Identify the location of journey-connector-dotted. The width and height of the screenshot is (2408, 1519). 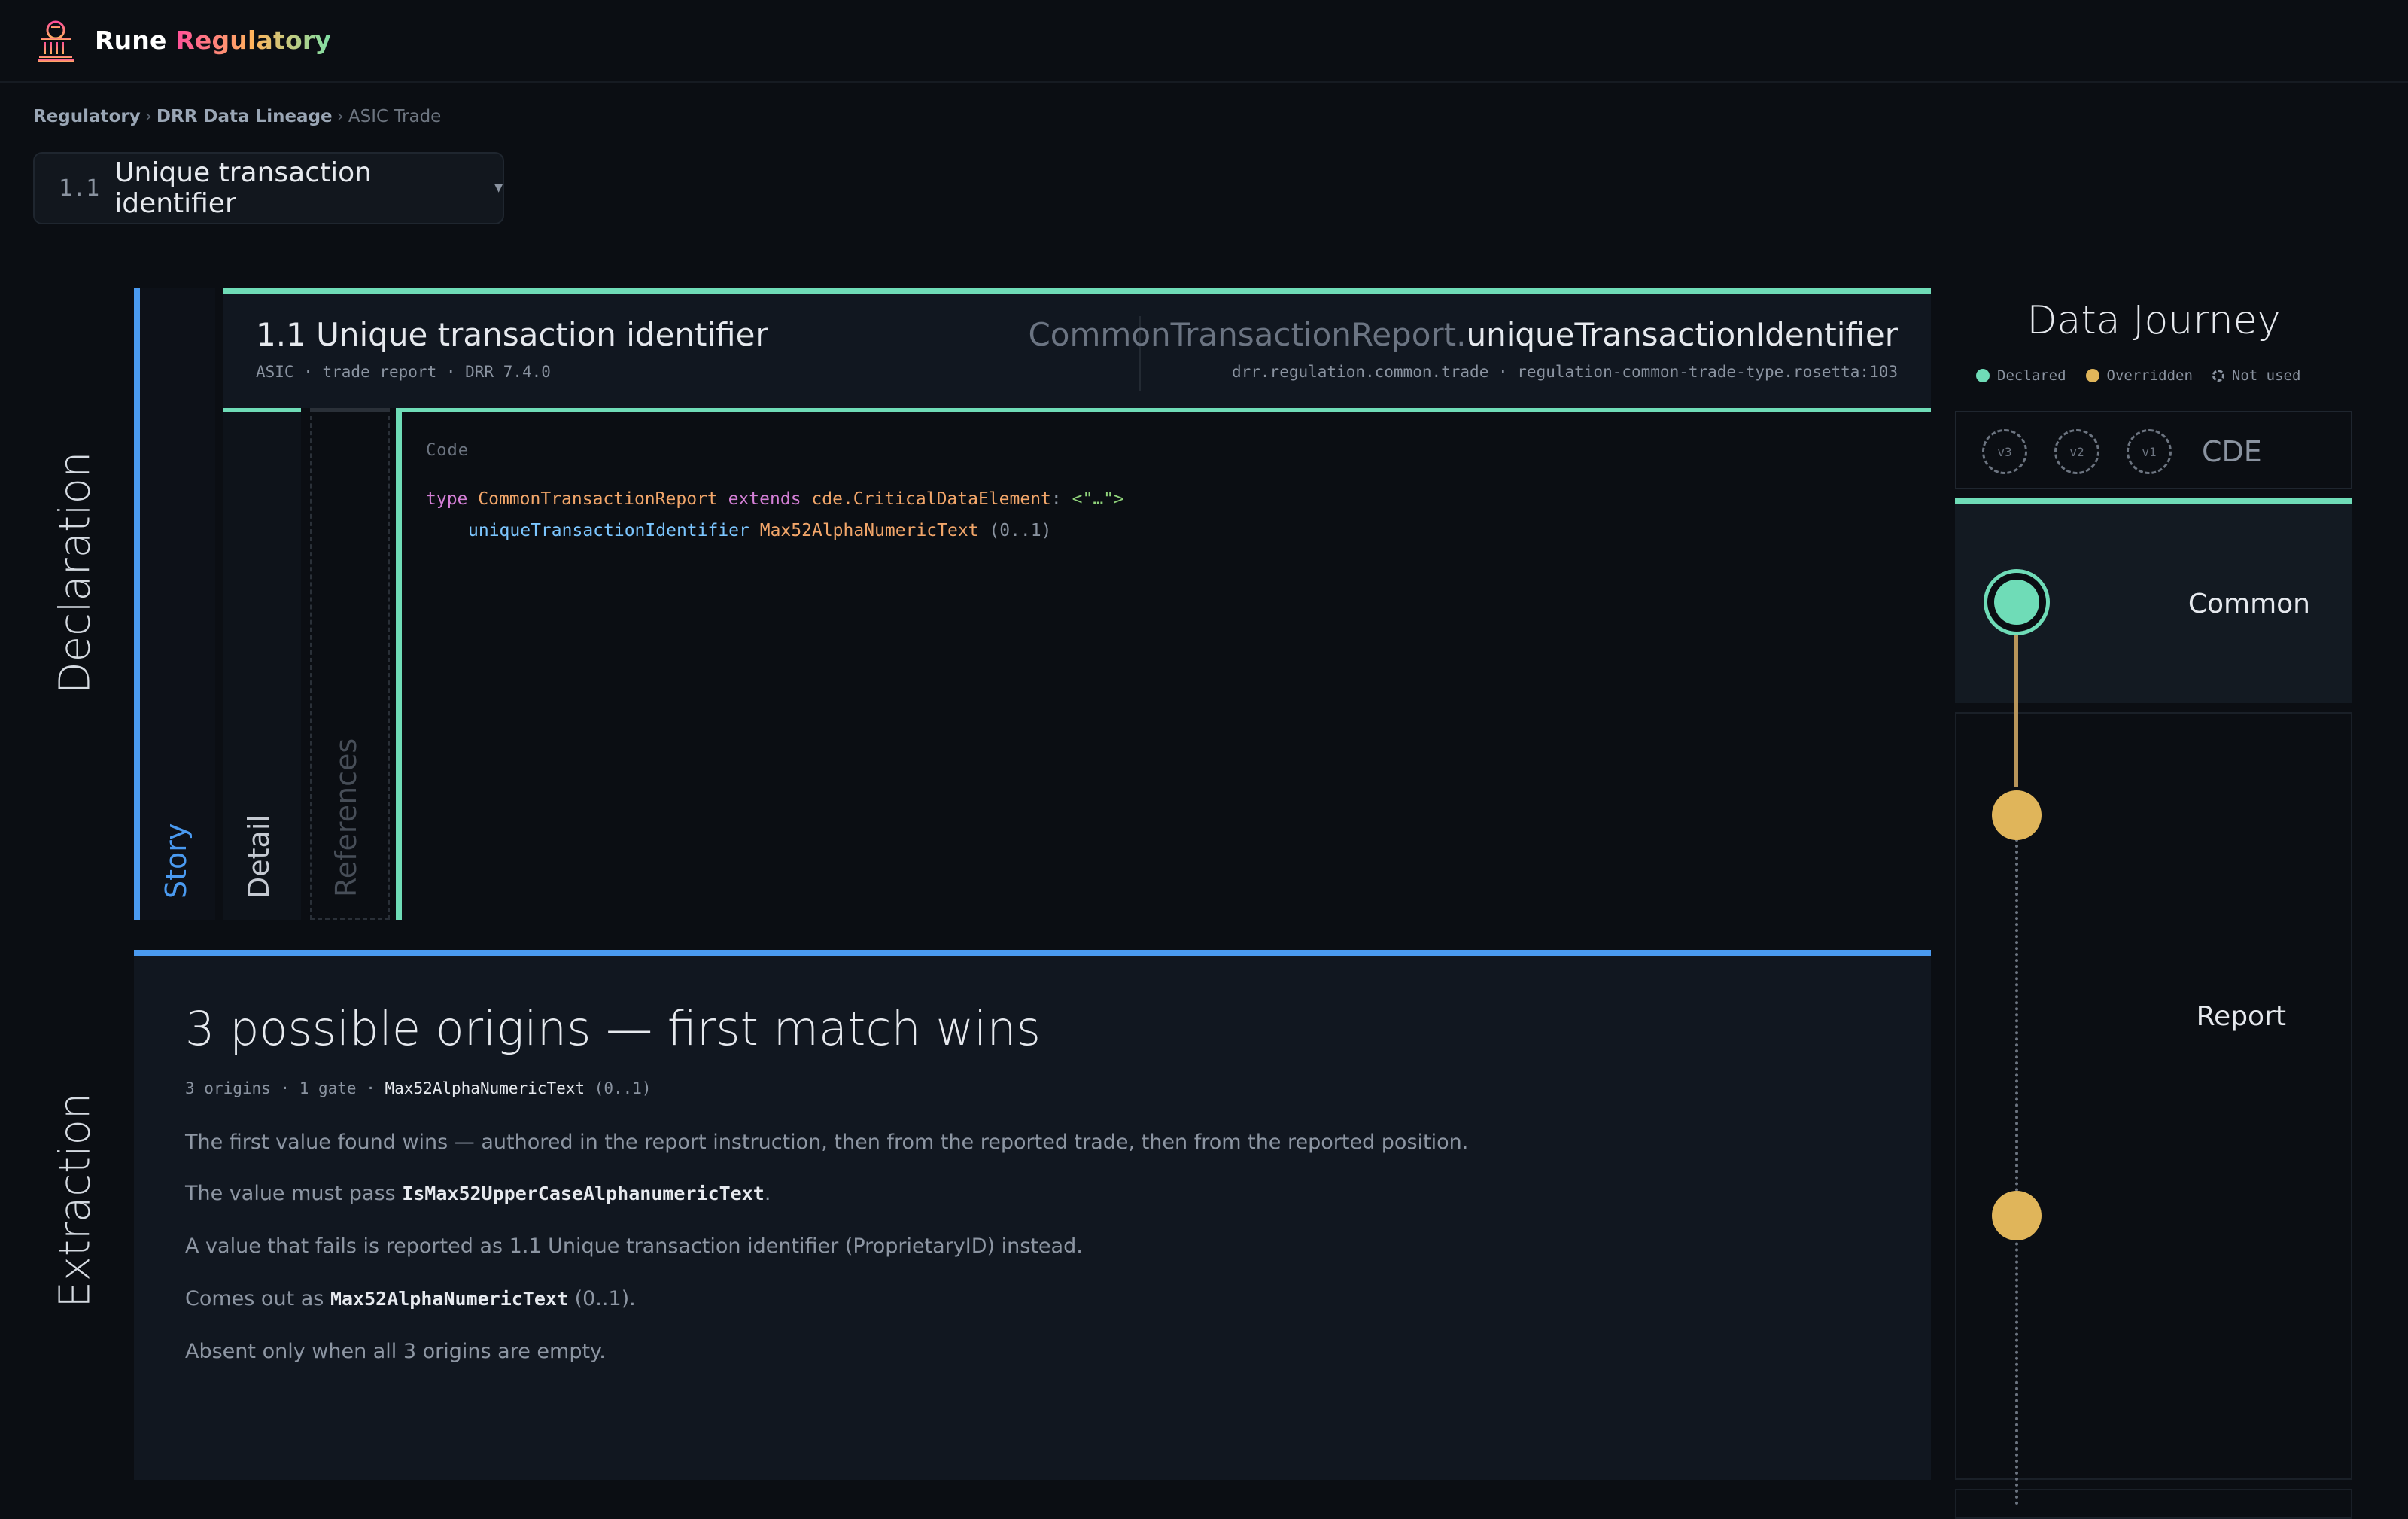
(2016, 1172).